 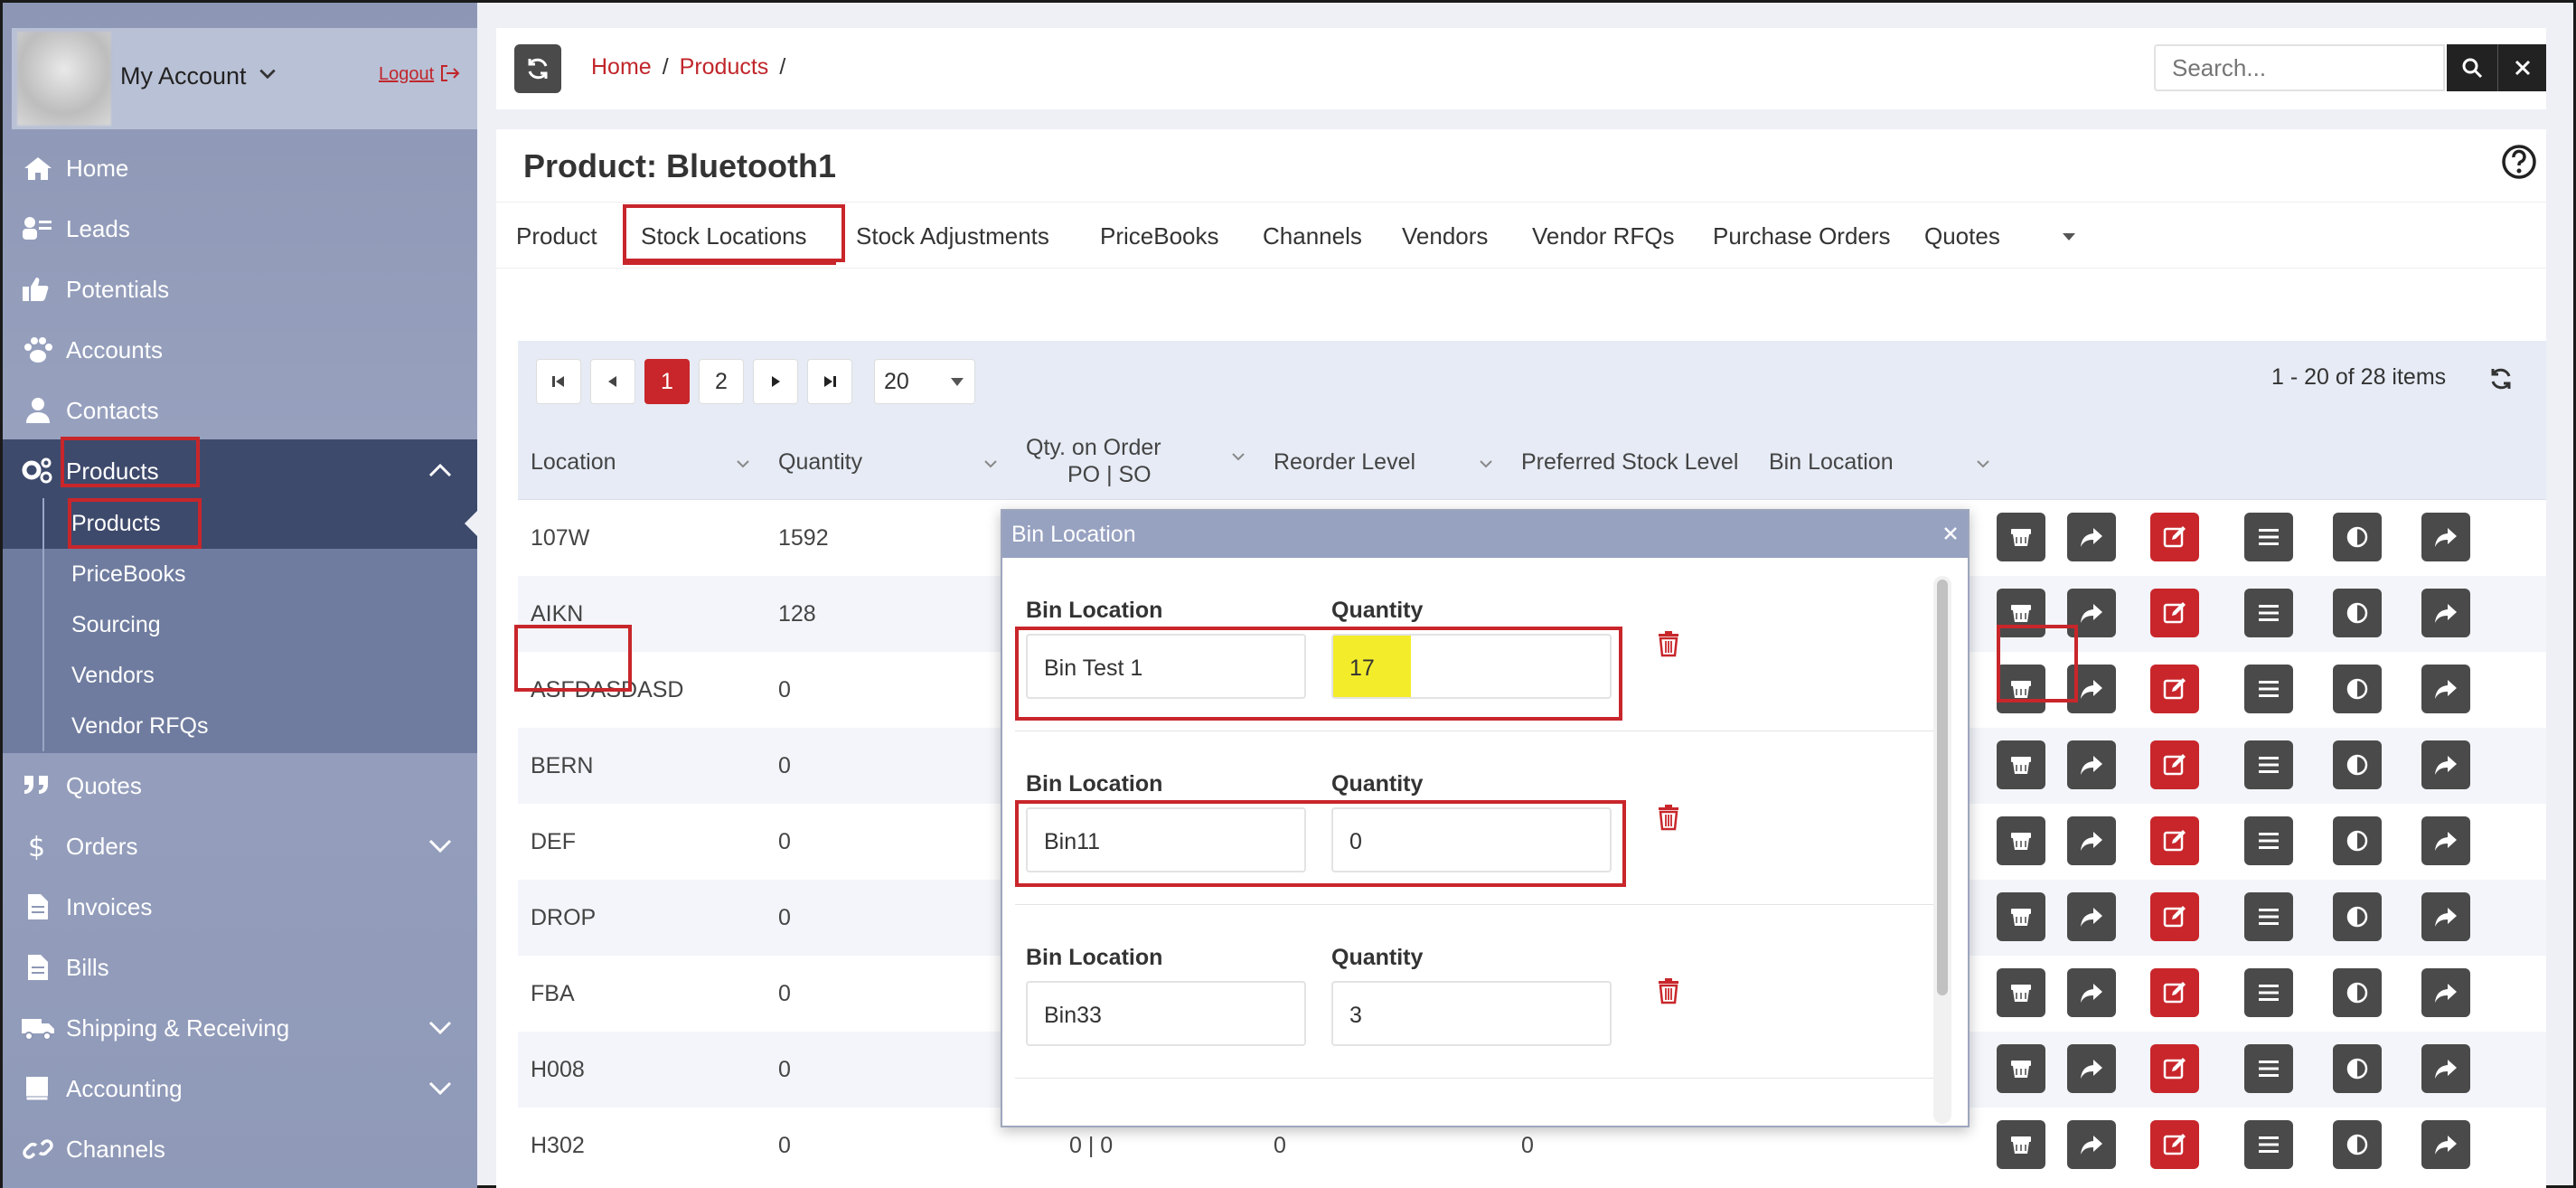 I want to click on col-quantity: Quantity, so click(x=820, y=462).